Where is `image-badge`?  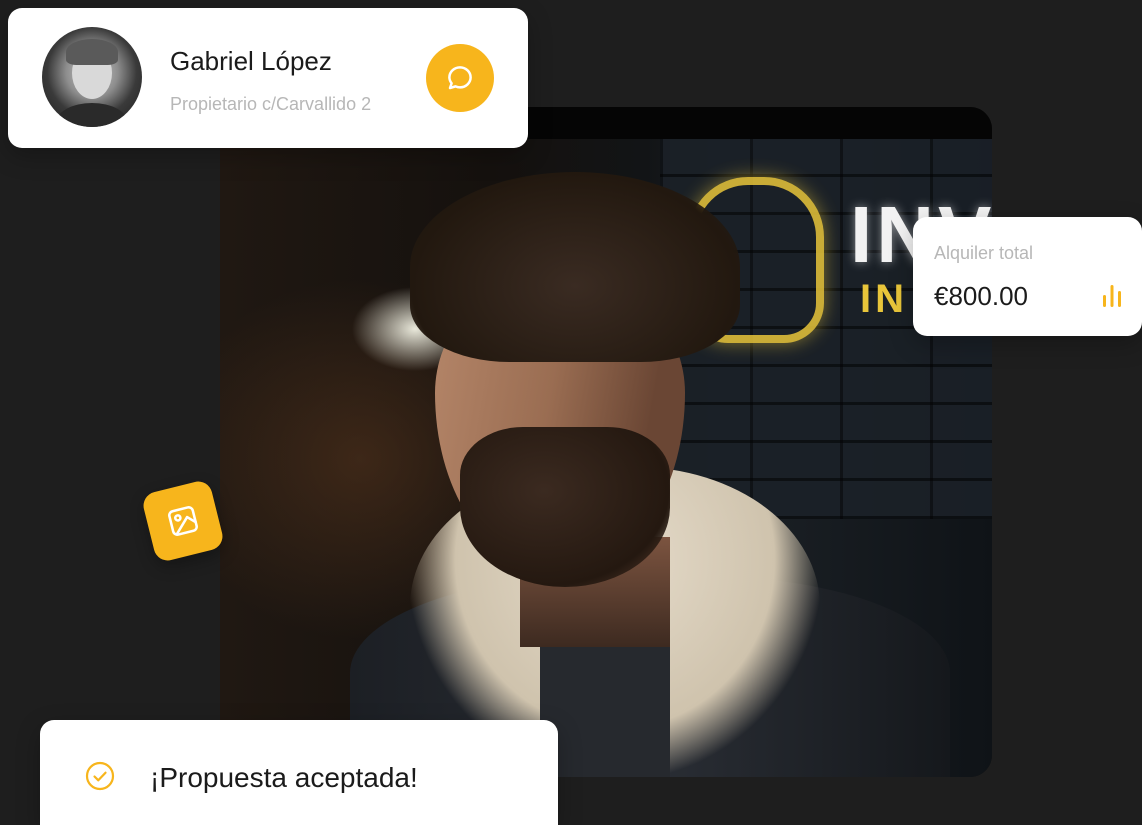
image-badge is located at coordinates (183, 521).